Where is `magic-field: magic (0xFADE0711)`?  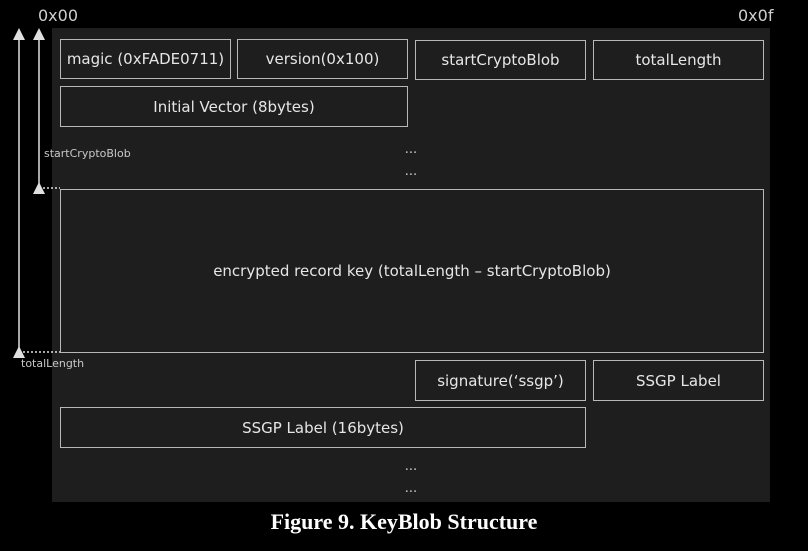 magic-field: magic (0xFADE0711) is located at coordinates (145, 59).